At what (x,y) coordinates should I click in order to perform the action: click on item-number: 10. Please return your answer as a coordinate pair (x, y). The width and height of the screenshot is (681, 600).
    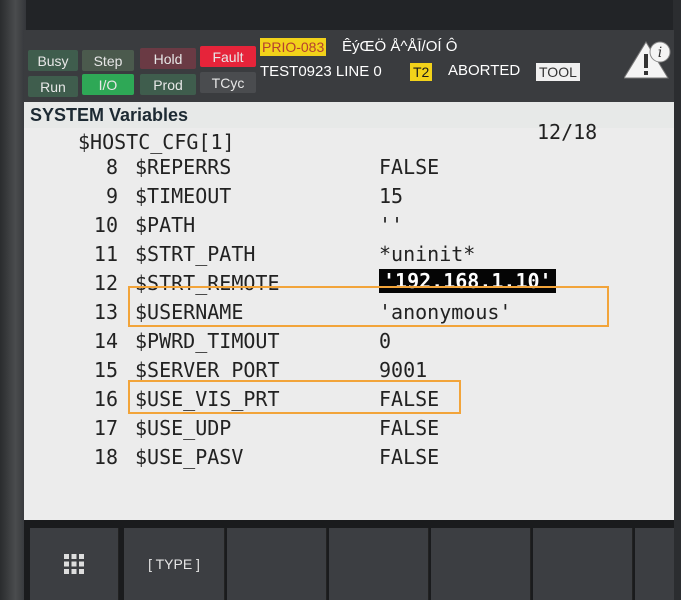
    Looking at the image, I should click on (105, 225).